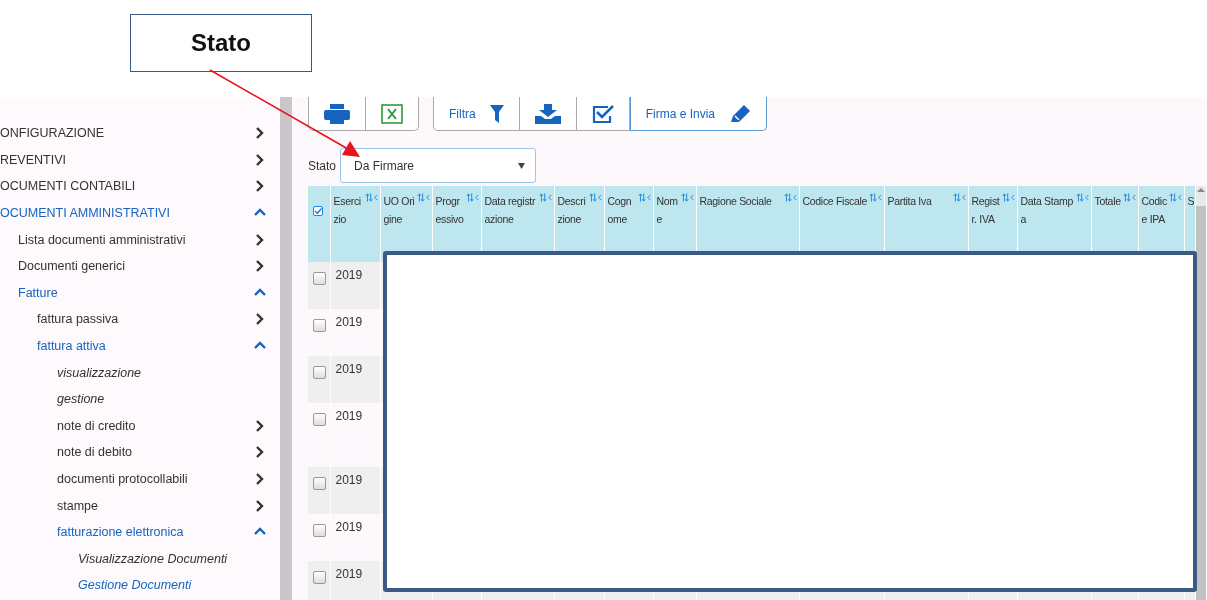 This screenshot has width=1207, height=600. I want to click on toolbar-button: Firma e Invia, so click(698, 114).